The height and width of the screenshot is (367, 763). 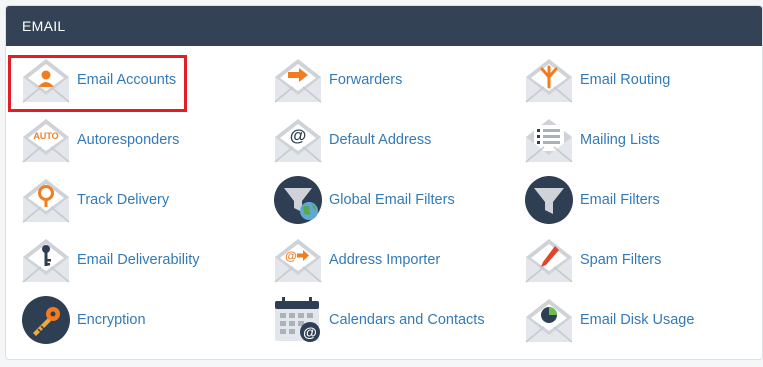 I want to click on envelope-key-icon, so click(x=46, y=261).